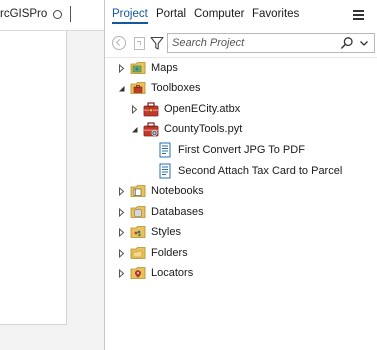  Describe the element at coordinates (358, 15) in the screenshot. I see `pane-menu-icon` at that location.